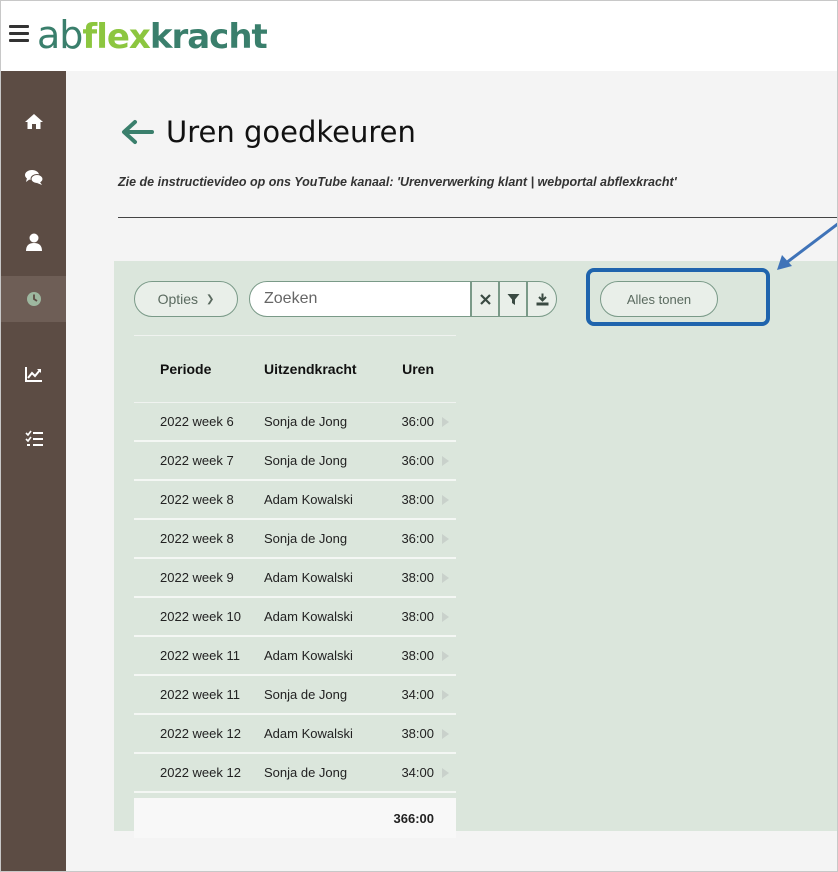  I want to click on table-row: 2022 week 12 Sonja de Jong 34:00, so click(295, 773).